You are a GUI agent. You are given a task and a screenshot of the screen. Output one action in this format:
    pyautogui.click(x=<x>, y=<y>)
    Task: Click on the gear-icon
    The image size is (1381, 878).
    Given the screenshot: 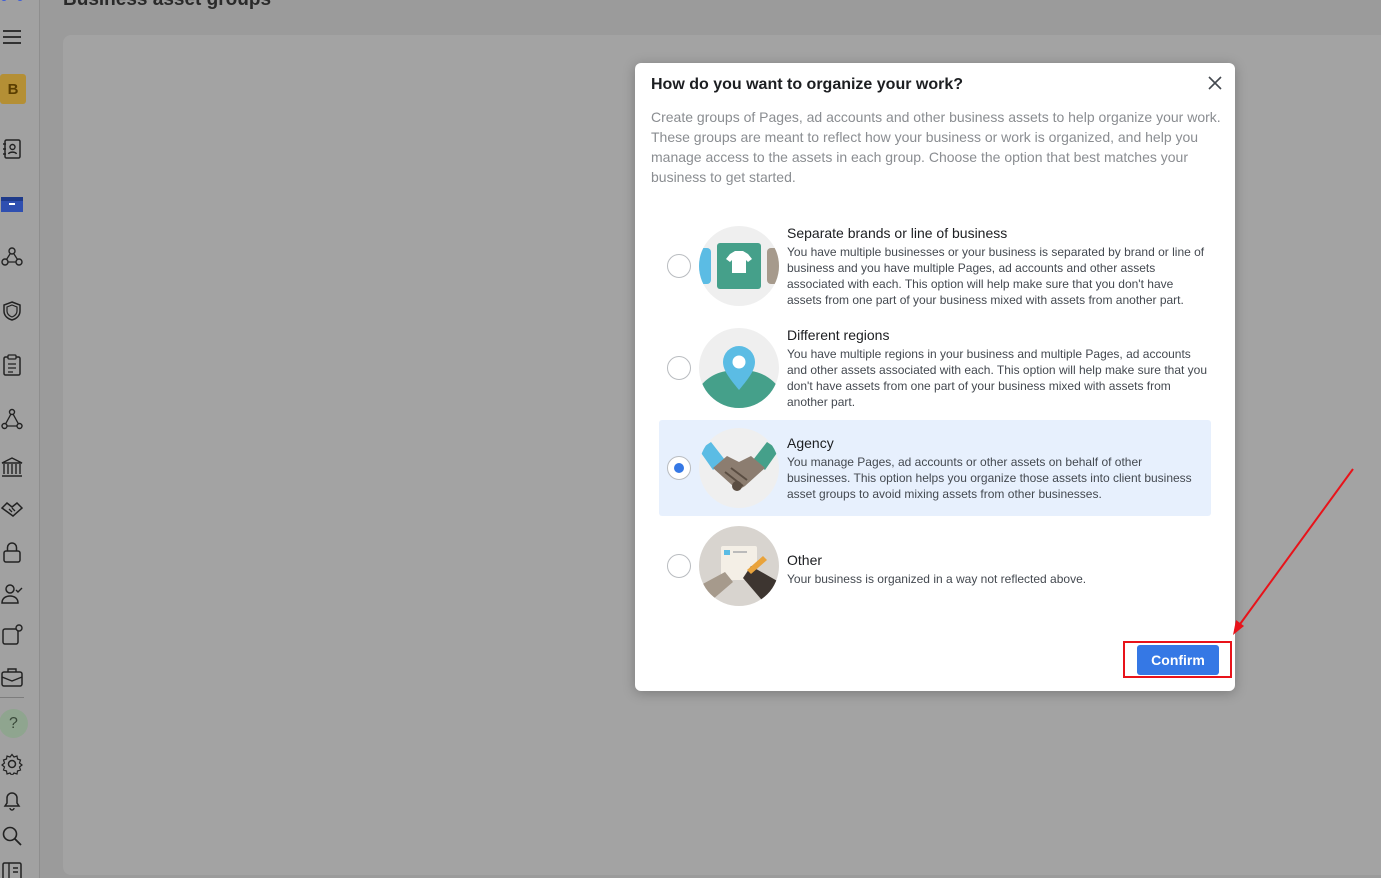 What is the action you would take?
    pyautogui.click(x=12, y=764)
    